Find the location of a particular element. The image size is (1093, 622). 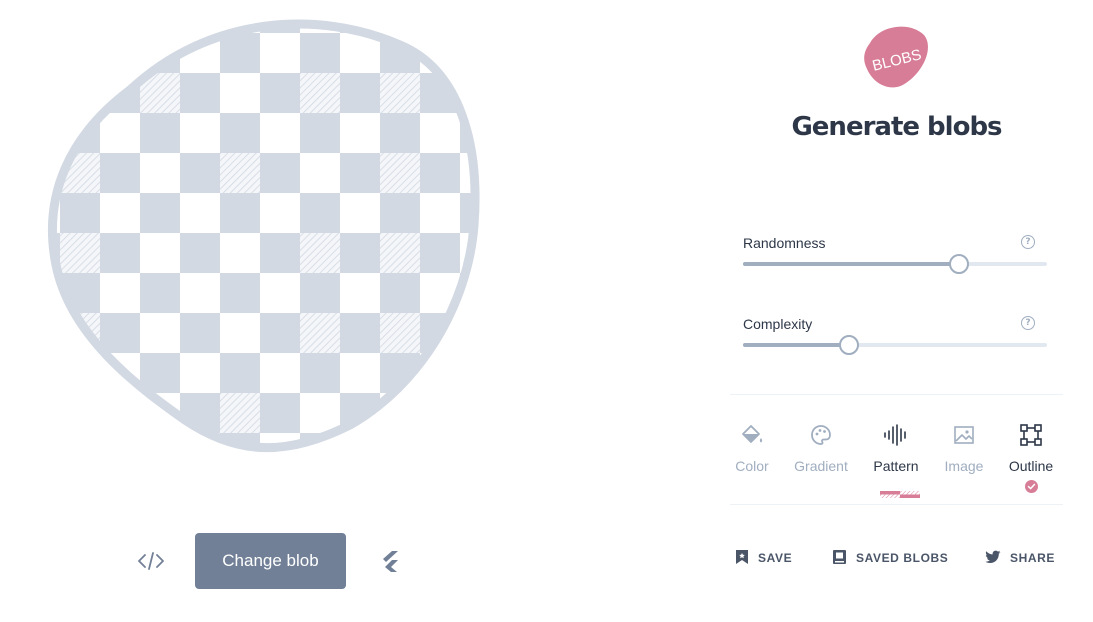

palette-icon is located at coordinates (821, 435).